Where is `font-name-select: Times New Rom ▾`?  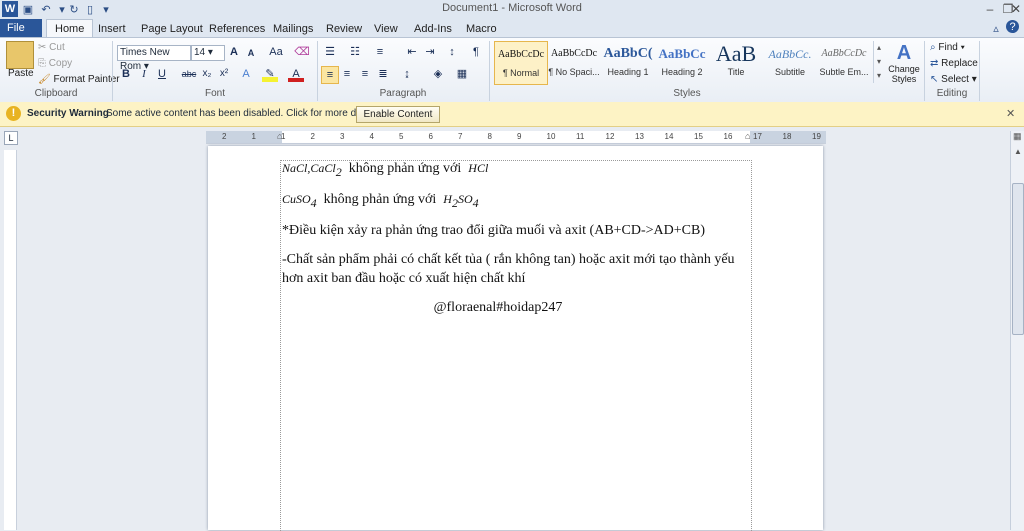
font-name-select: Times New Rom ▾ is located at coordinates (154, 58).